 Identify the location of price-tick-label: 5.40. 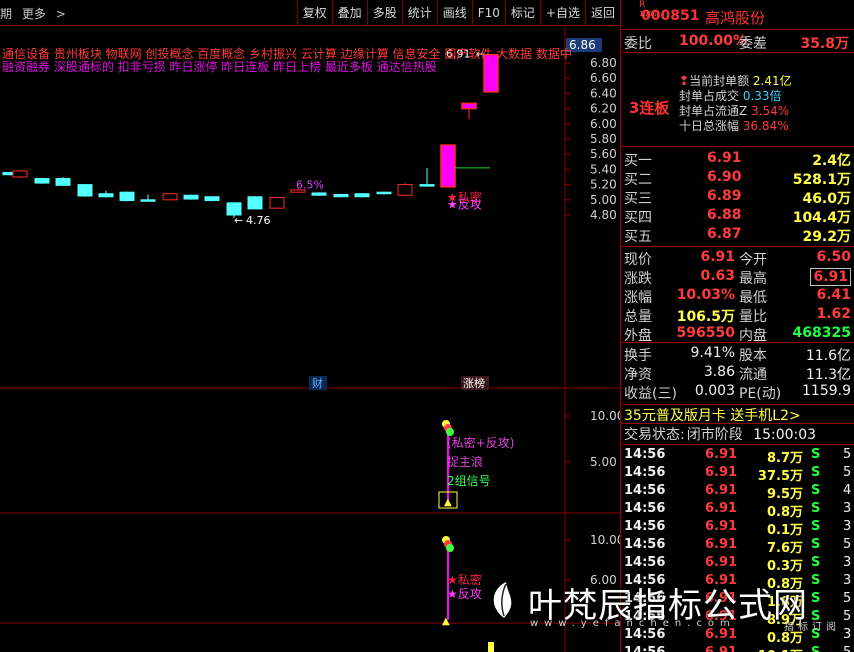
(603, 169).